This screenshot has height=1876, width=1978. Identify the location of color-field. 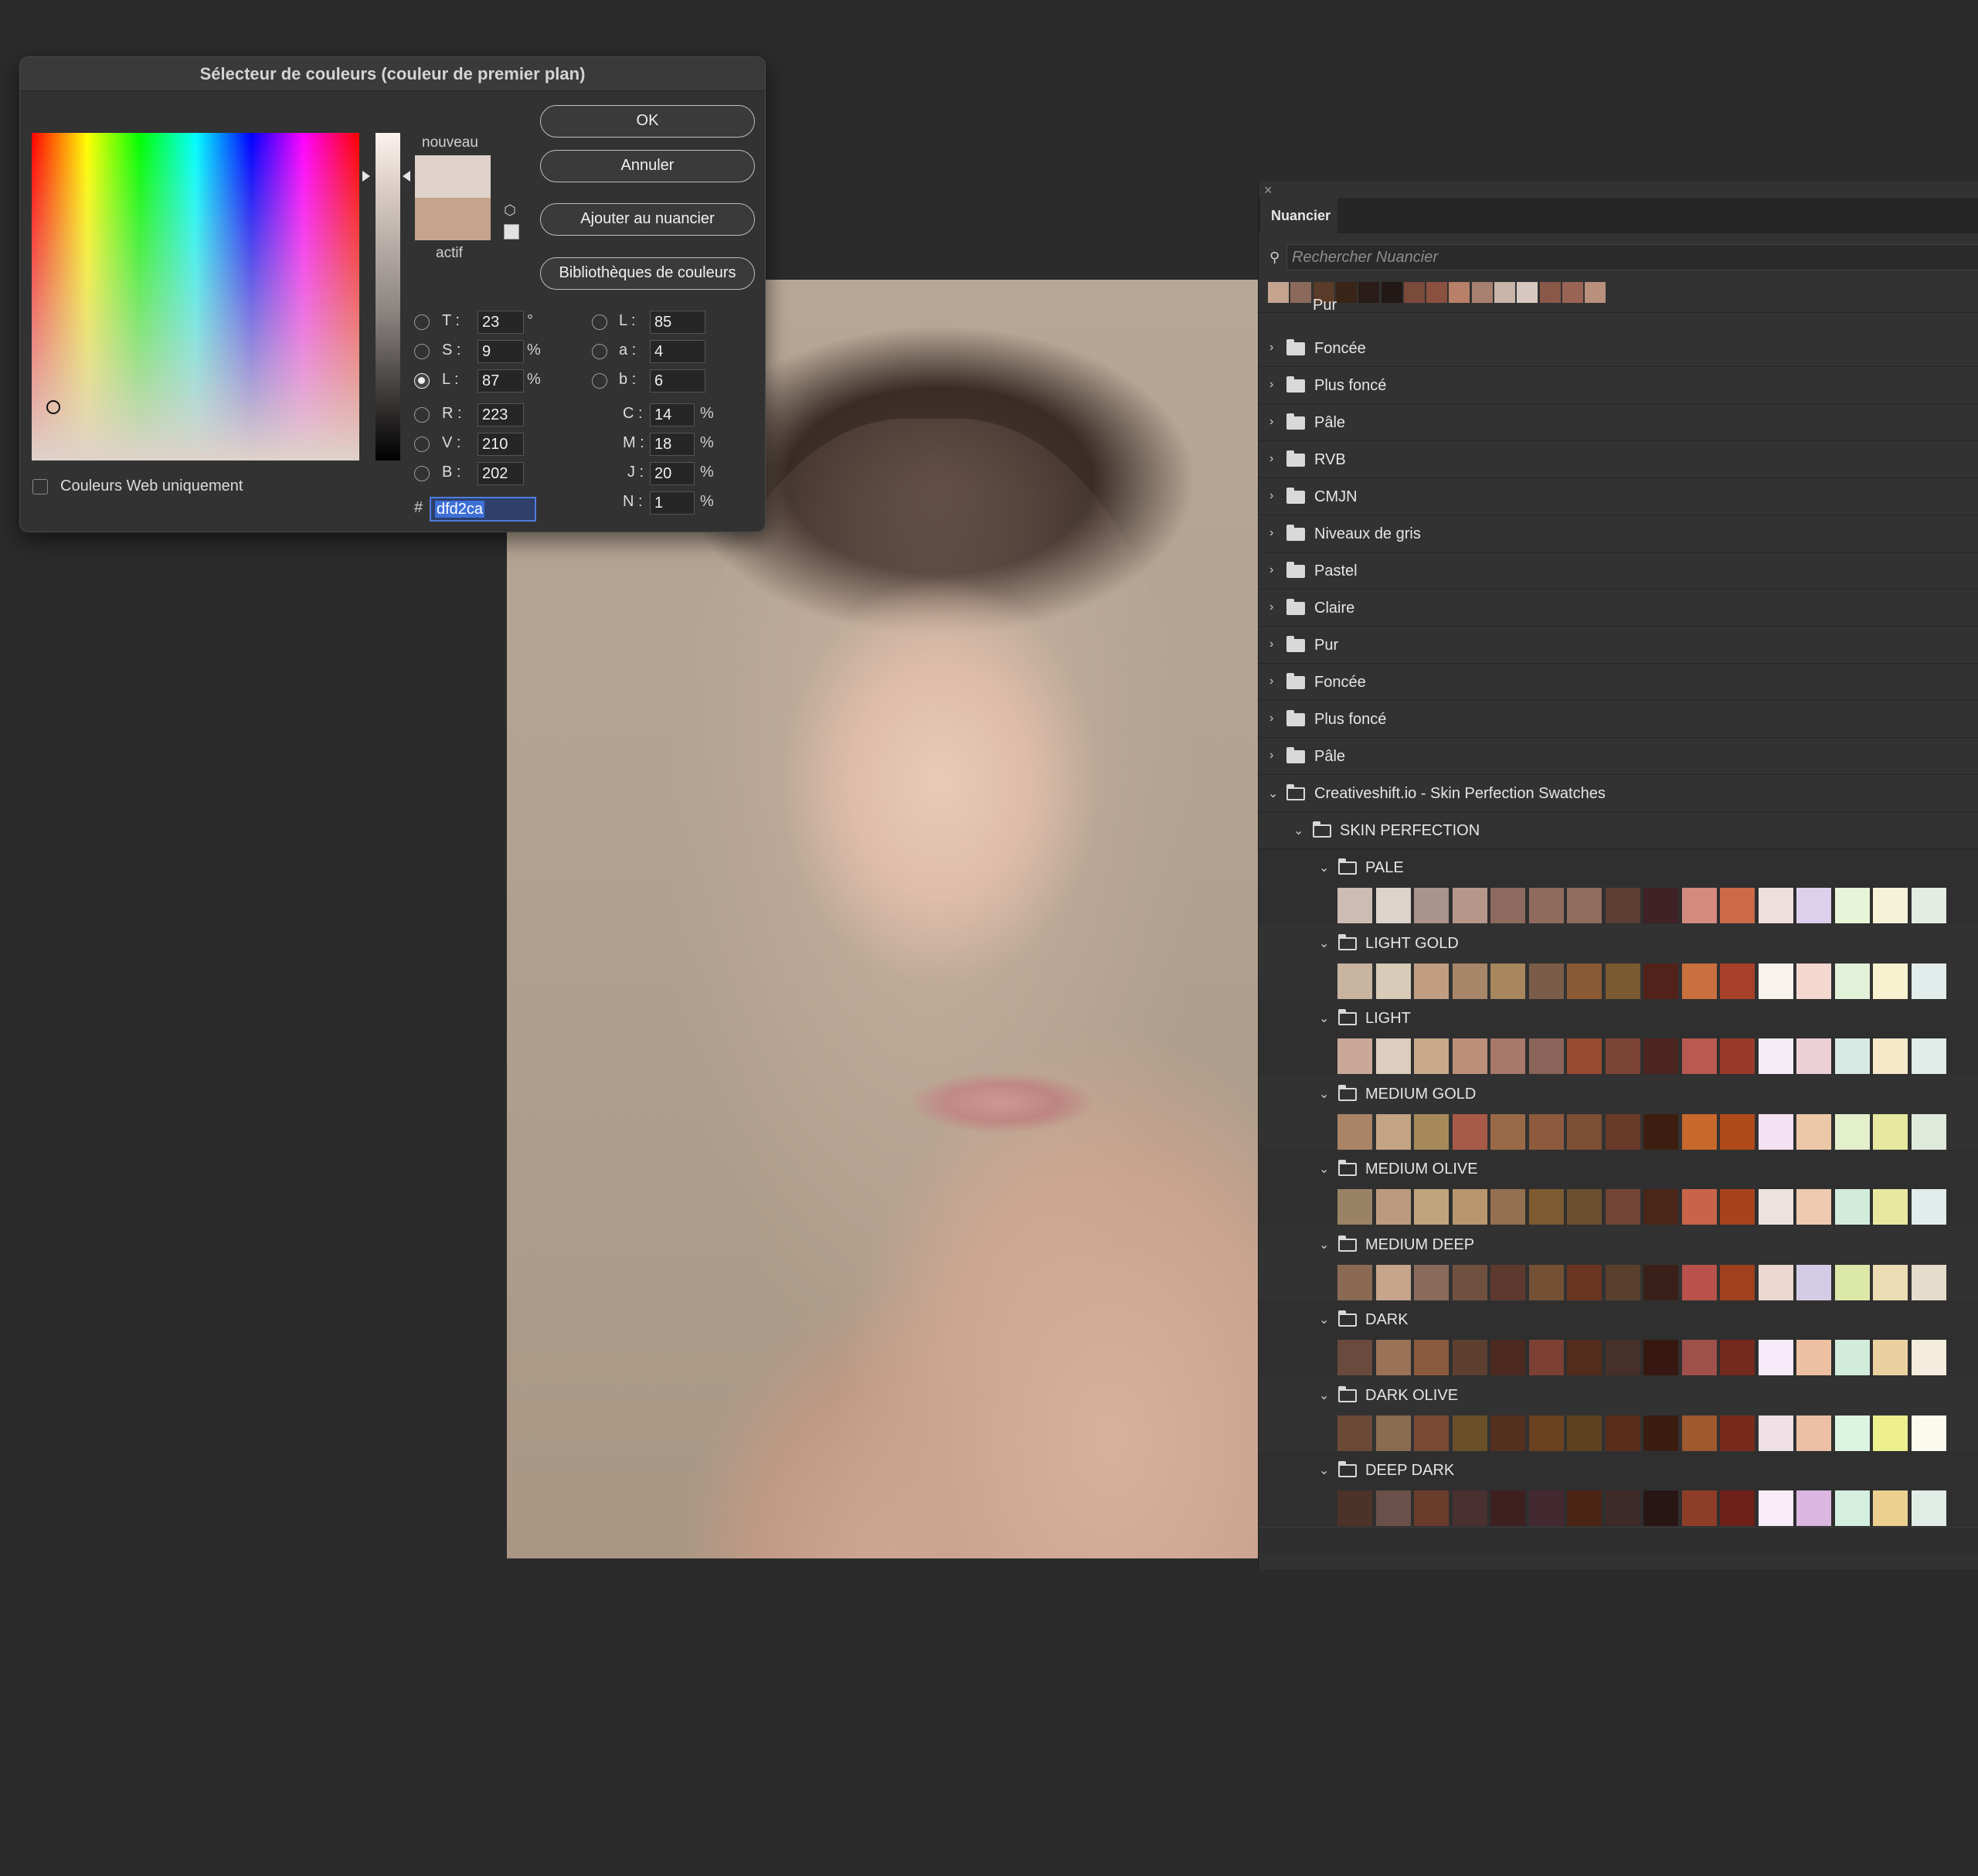
(195, 297).